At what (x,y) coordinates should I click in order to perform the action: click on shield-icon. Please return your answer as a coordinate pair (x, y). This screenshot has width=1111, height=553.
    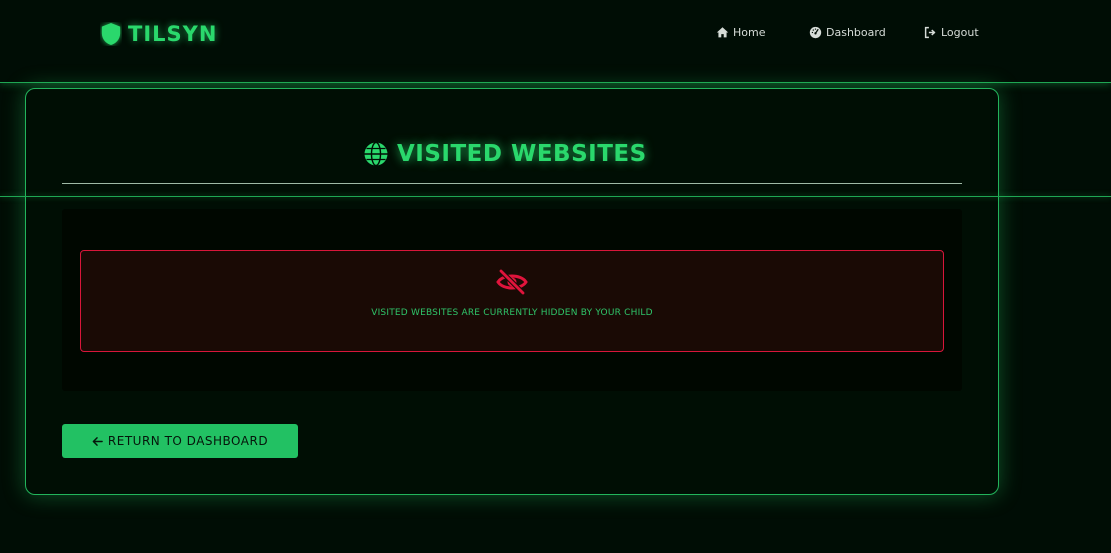
    Looking at the image, I should click on (111, 34).